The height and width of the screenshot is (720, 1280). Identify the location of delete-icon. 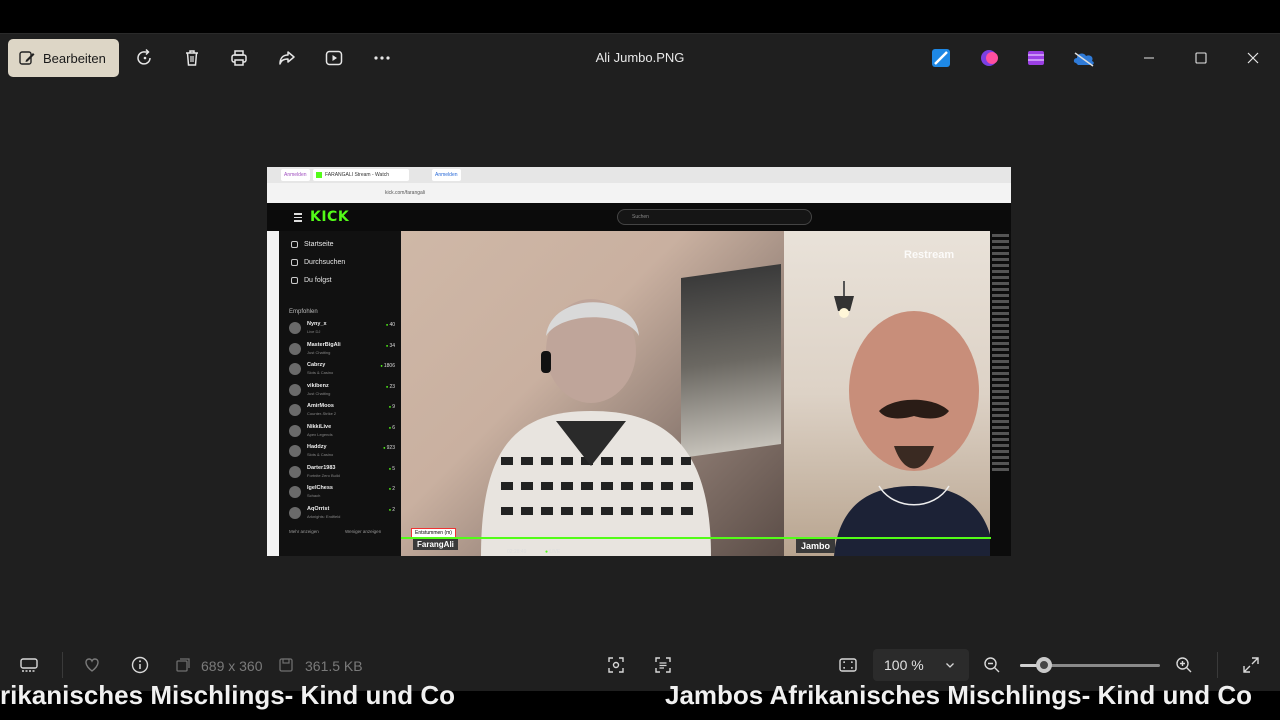
(192, 58).